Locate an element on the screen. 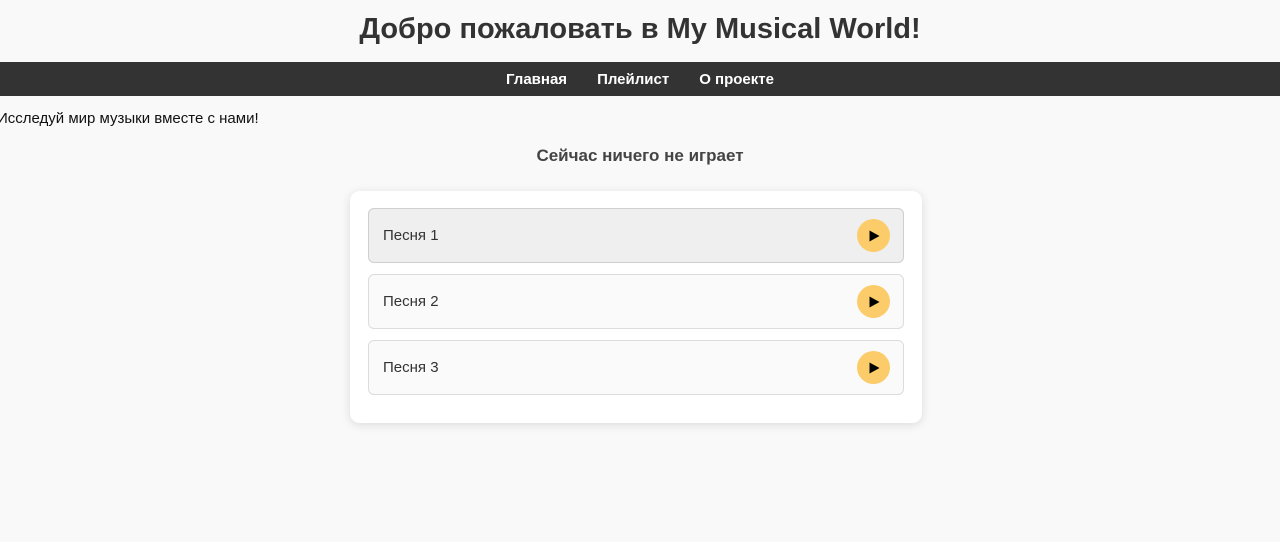 The height and width of the screenshot is (542, 1280). song-item-1: Песня 1 is located at coordinates (636, 235).